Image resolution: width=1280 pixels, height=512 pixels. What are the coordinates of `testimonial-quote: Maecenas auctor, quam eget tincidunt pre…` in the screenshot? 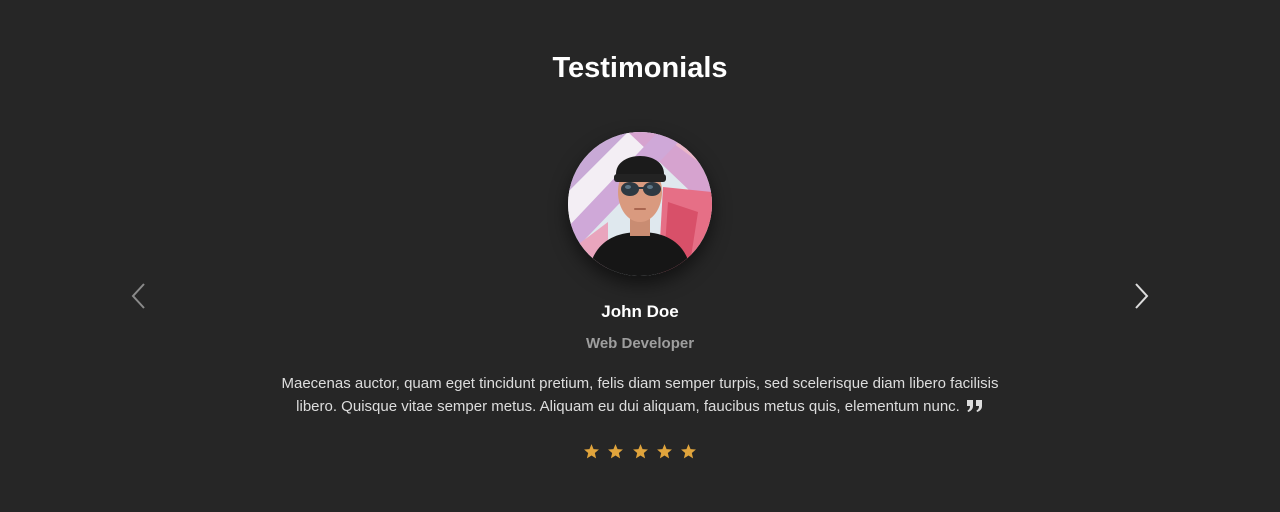 It's located at (640, 395).